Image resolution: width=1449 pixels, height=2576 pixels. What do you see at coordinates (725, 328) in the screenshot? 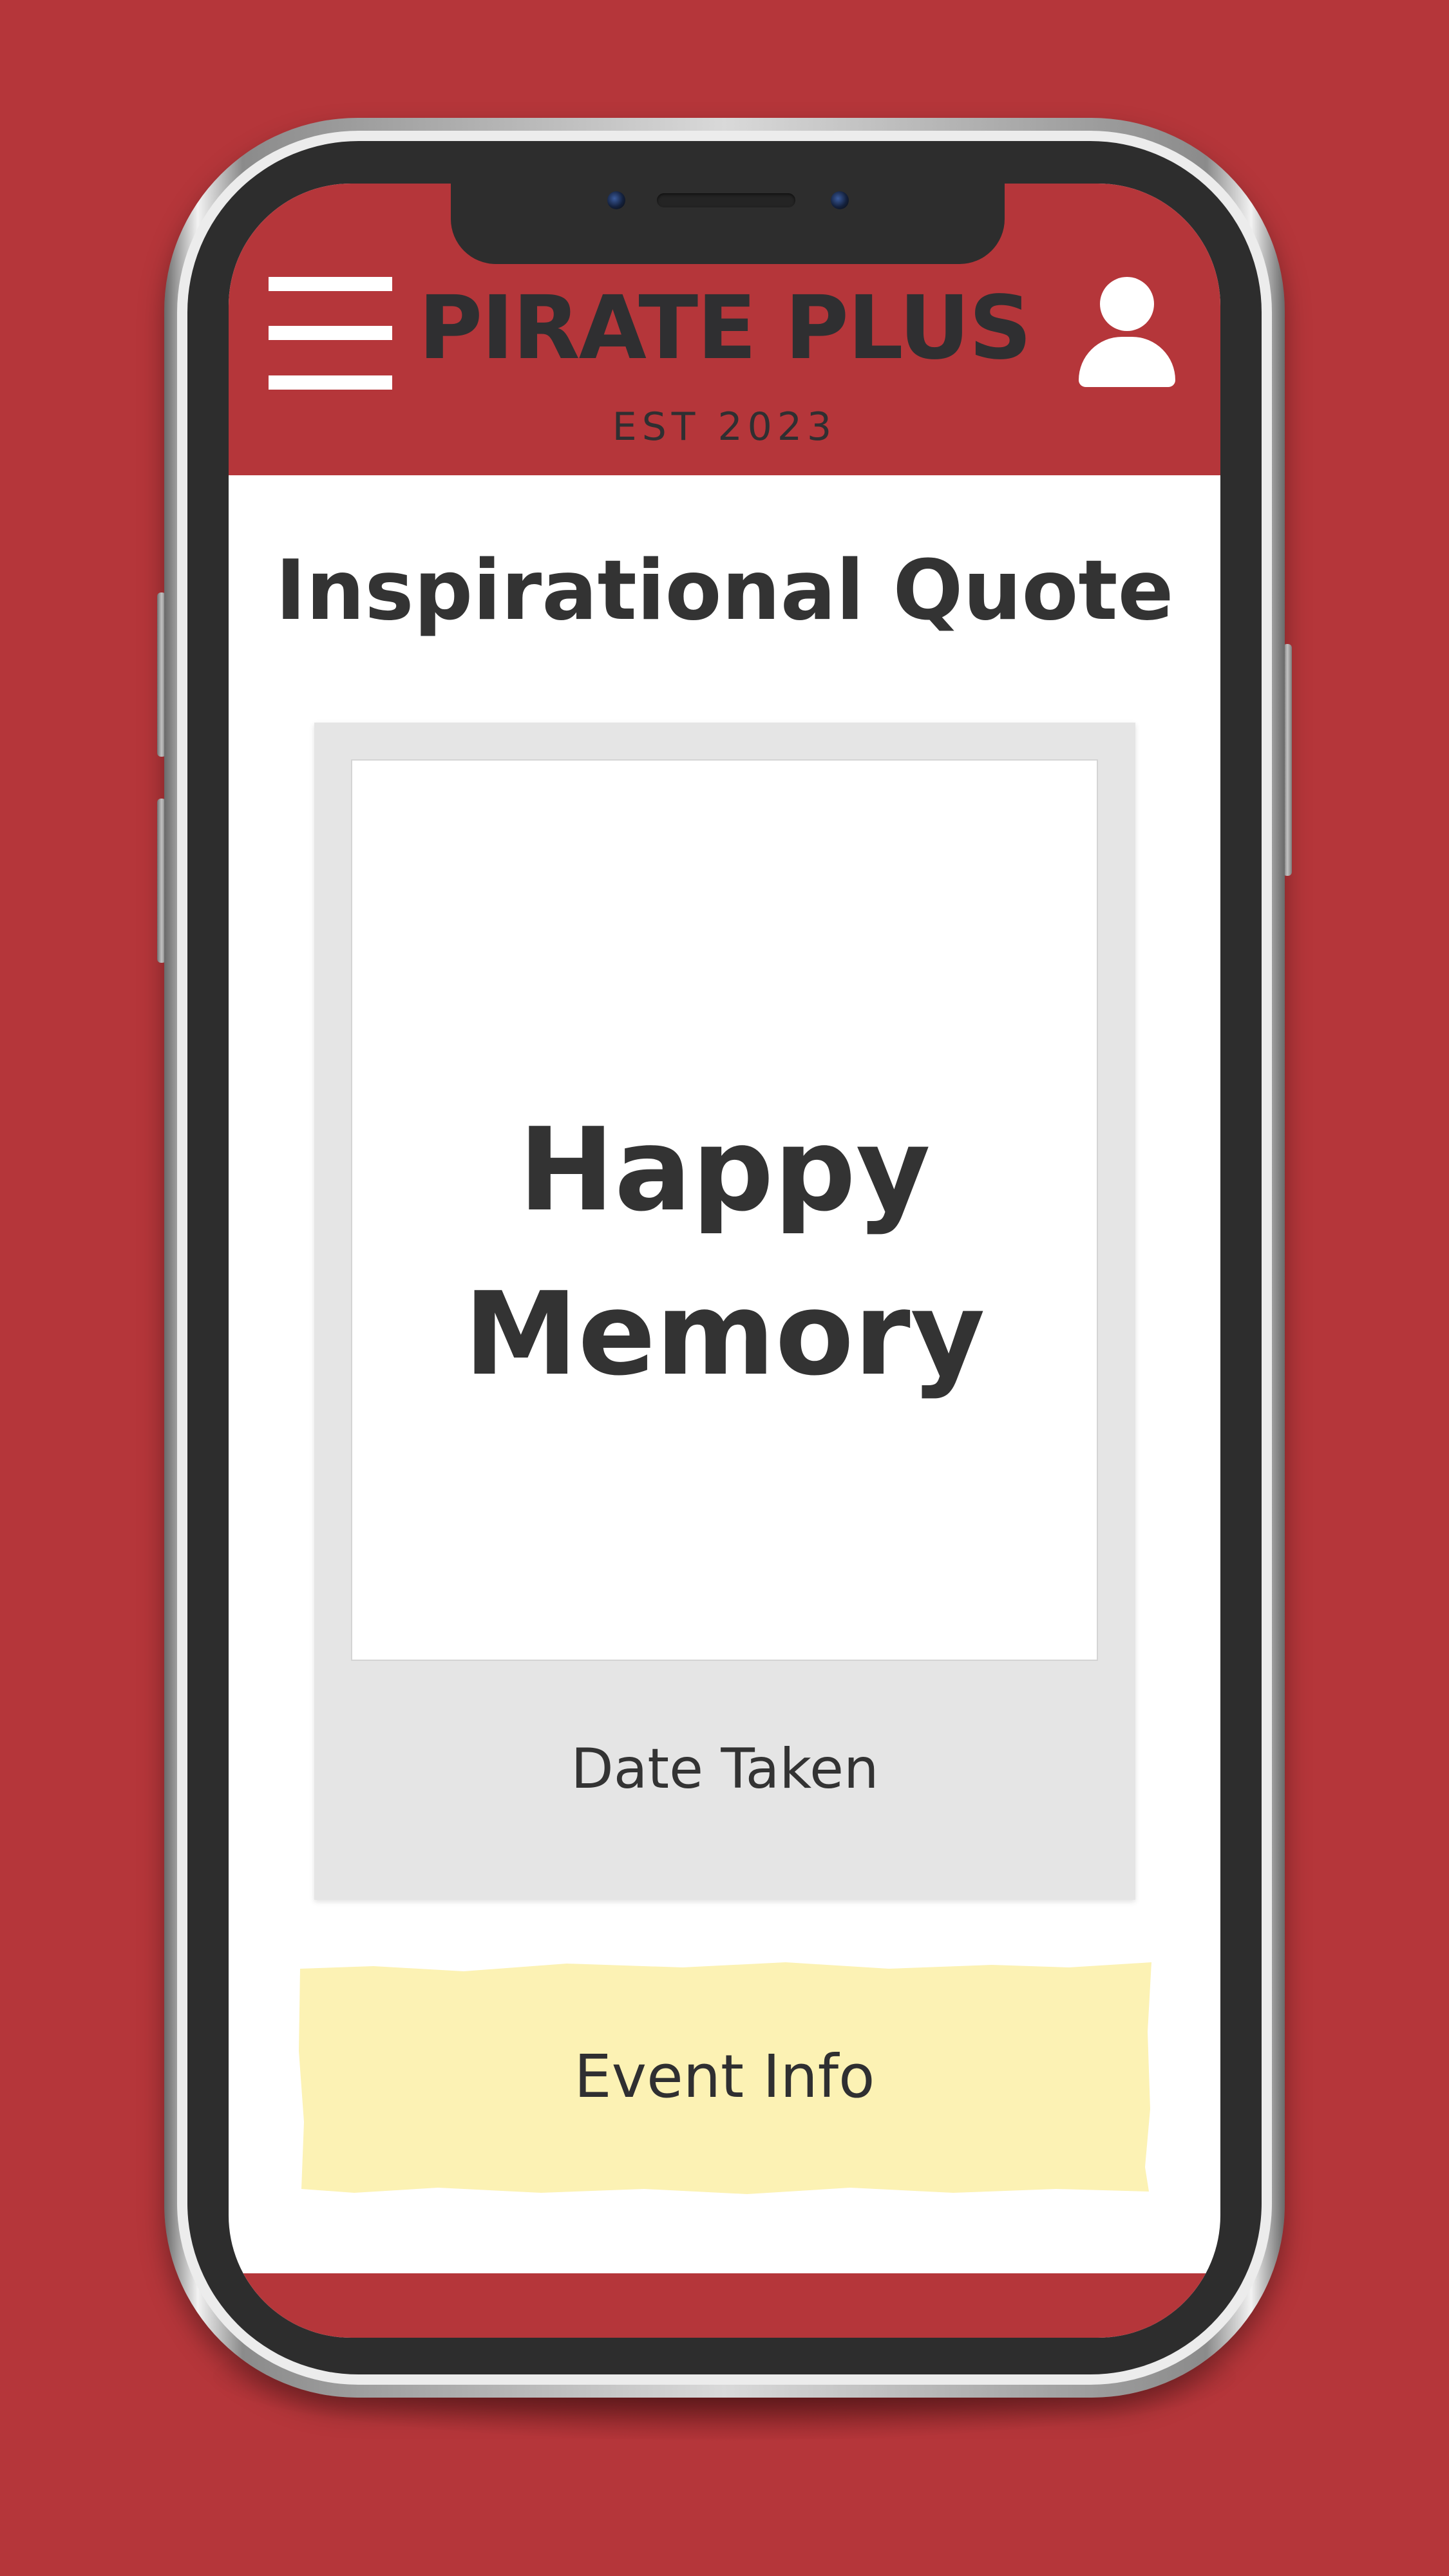
I see `brand-title: PIRATE PLUS` at bounding box center [725, 328].